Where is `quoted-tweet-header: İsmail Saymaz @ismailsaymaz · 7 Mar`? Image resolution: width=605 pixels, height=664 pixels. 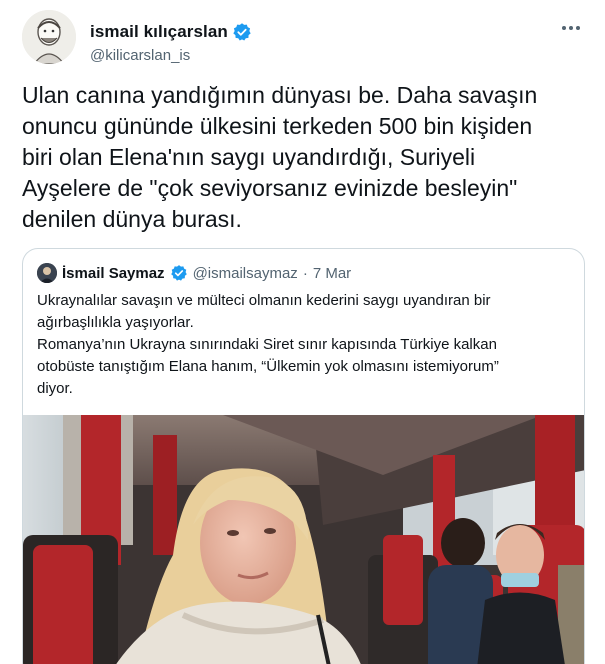
quoted-tweet-header: İsmail Saymaz @ismailsaymaz · 7 Mar is located at coordinates (194, 273).